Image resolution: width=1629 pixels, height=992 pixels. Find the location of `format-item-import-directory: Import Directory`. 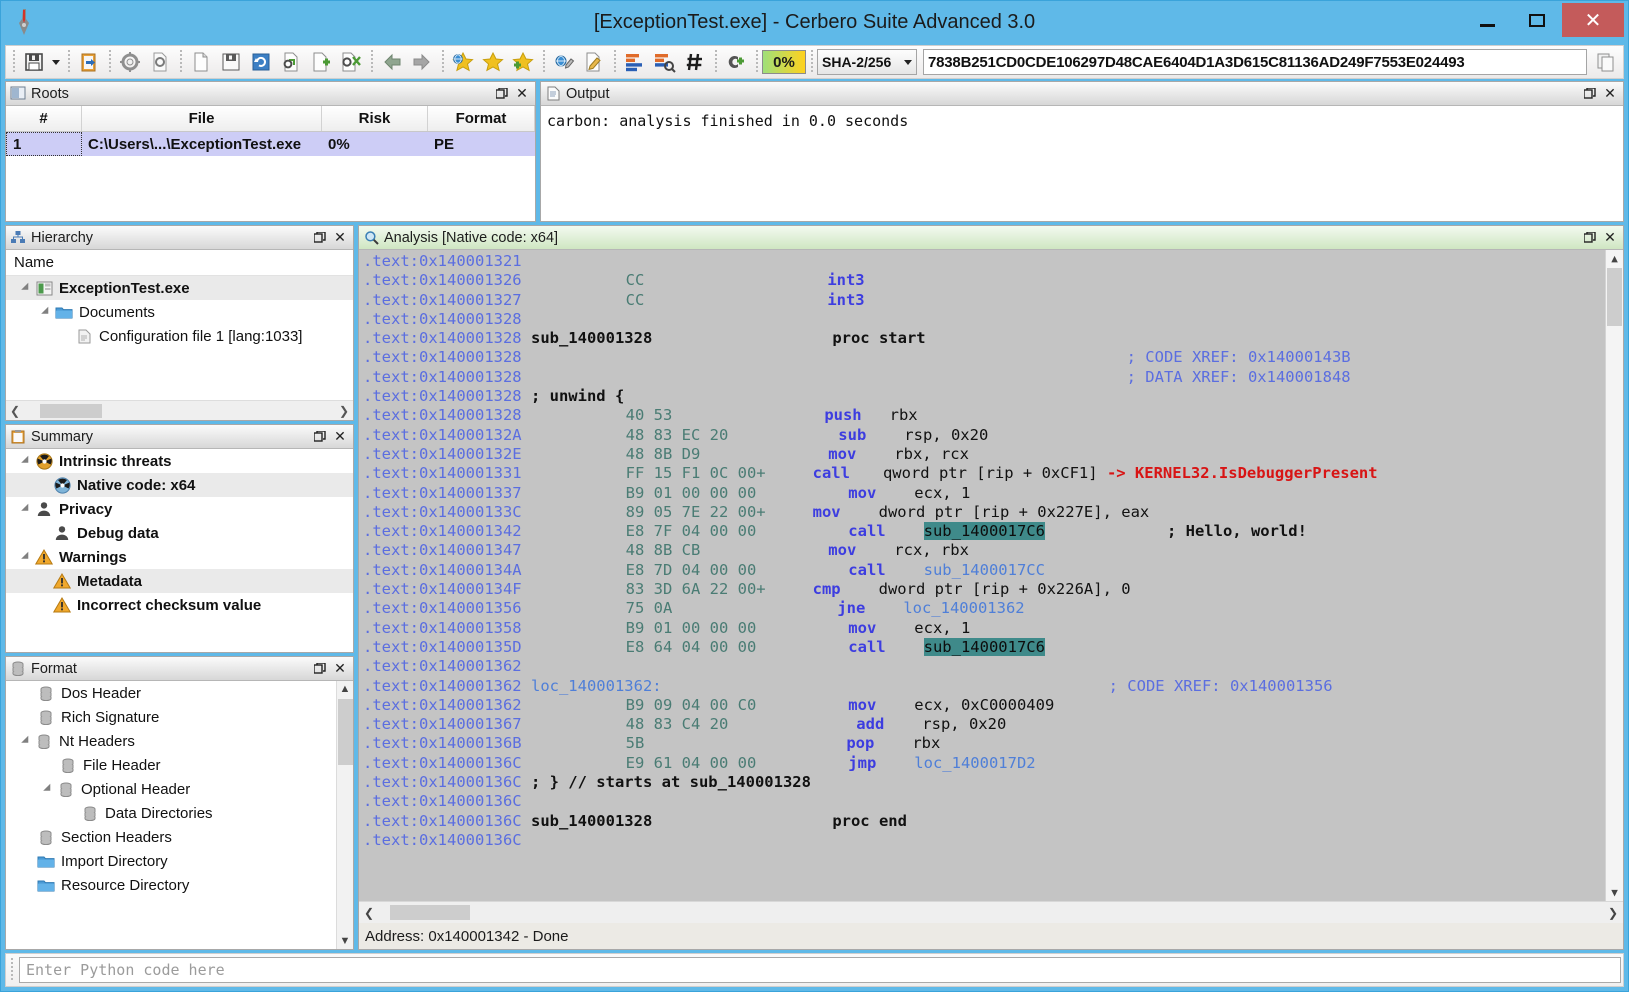

format-item-import-directory: Import Directory is located at coordinates (179, 861).